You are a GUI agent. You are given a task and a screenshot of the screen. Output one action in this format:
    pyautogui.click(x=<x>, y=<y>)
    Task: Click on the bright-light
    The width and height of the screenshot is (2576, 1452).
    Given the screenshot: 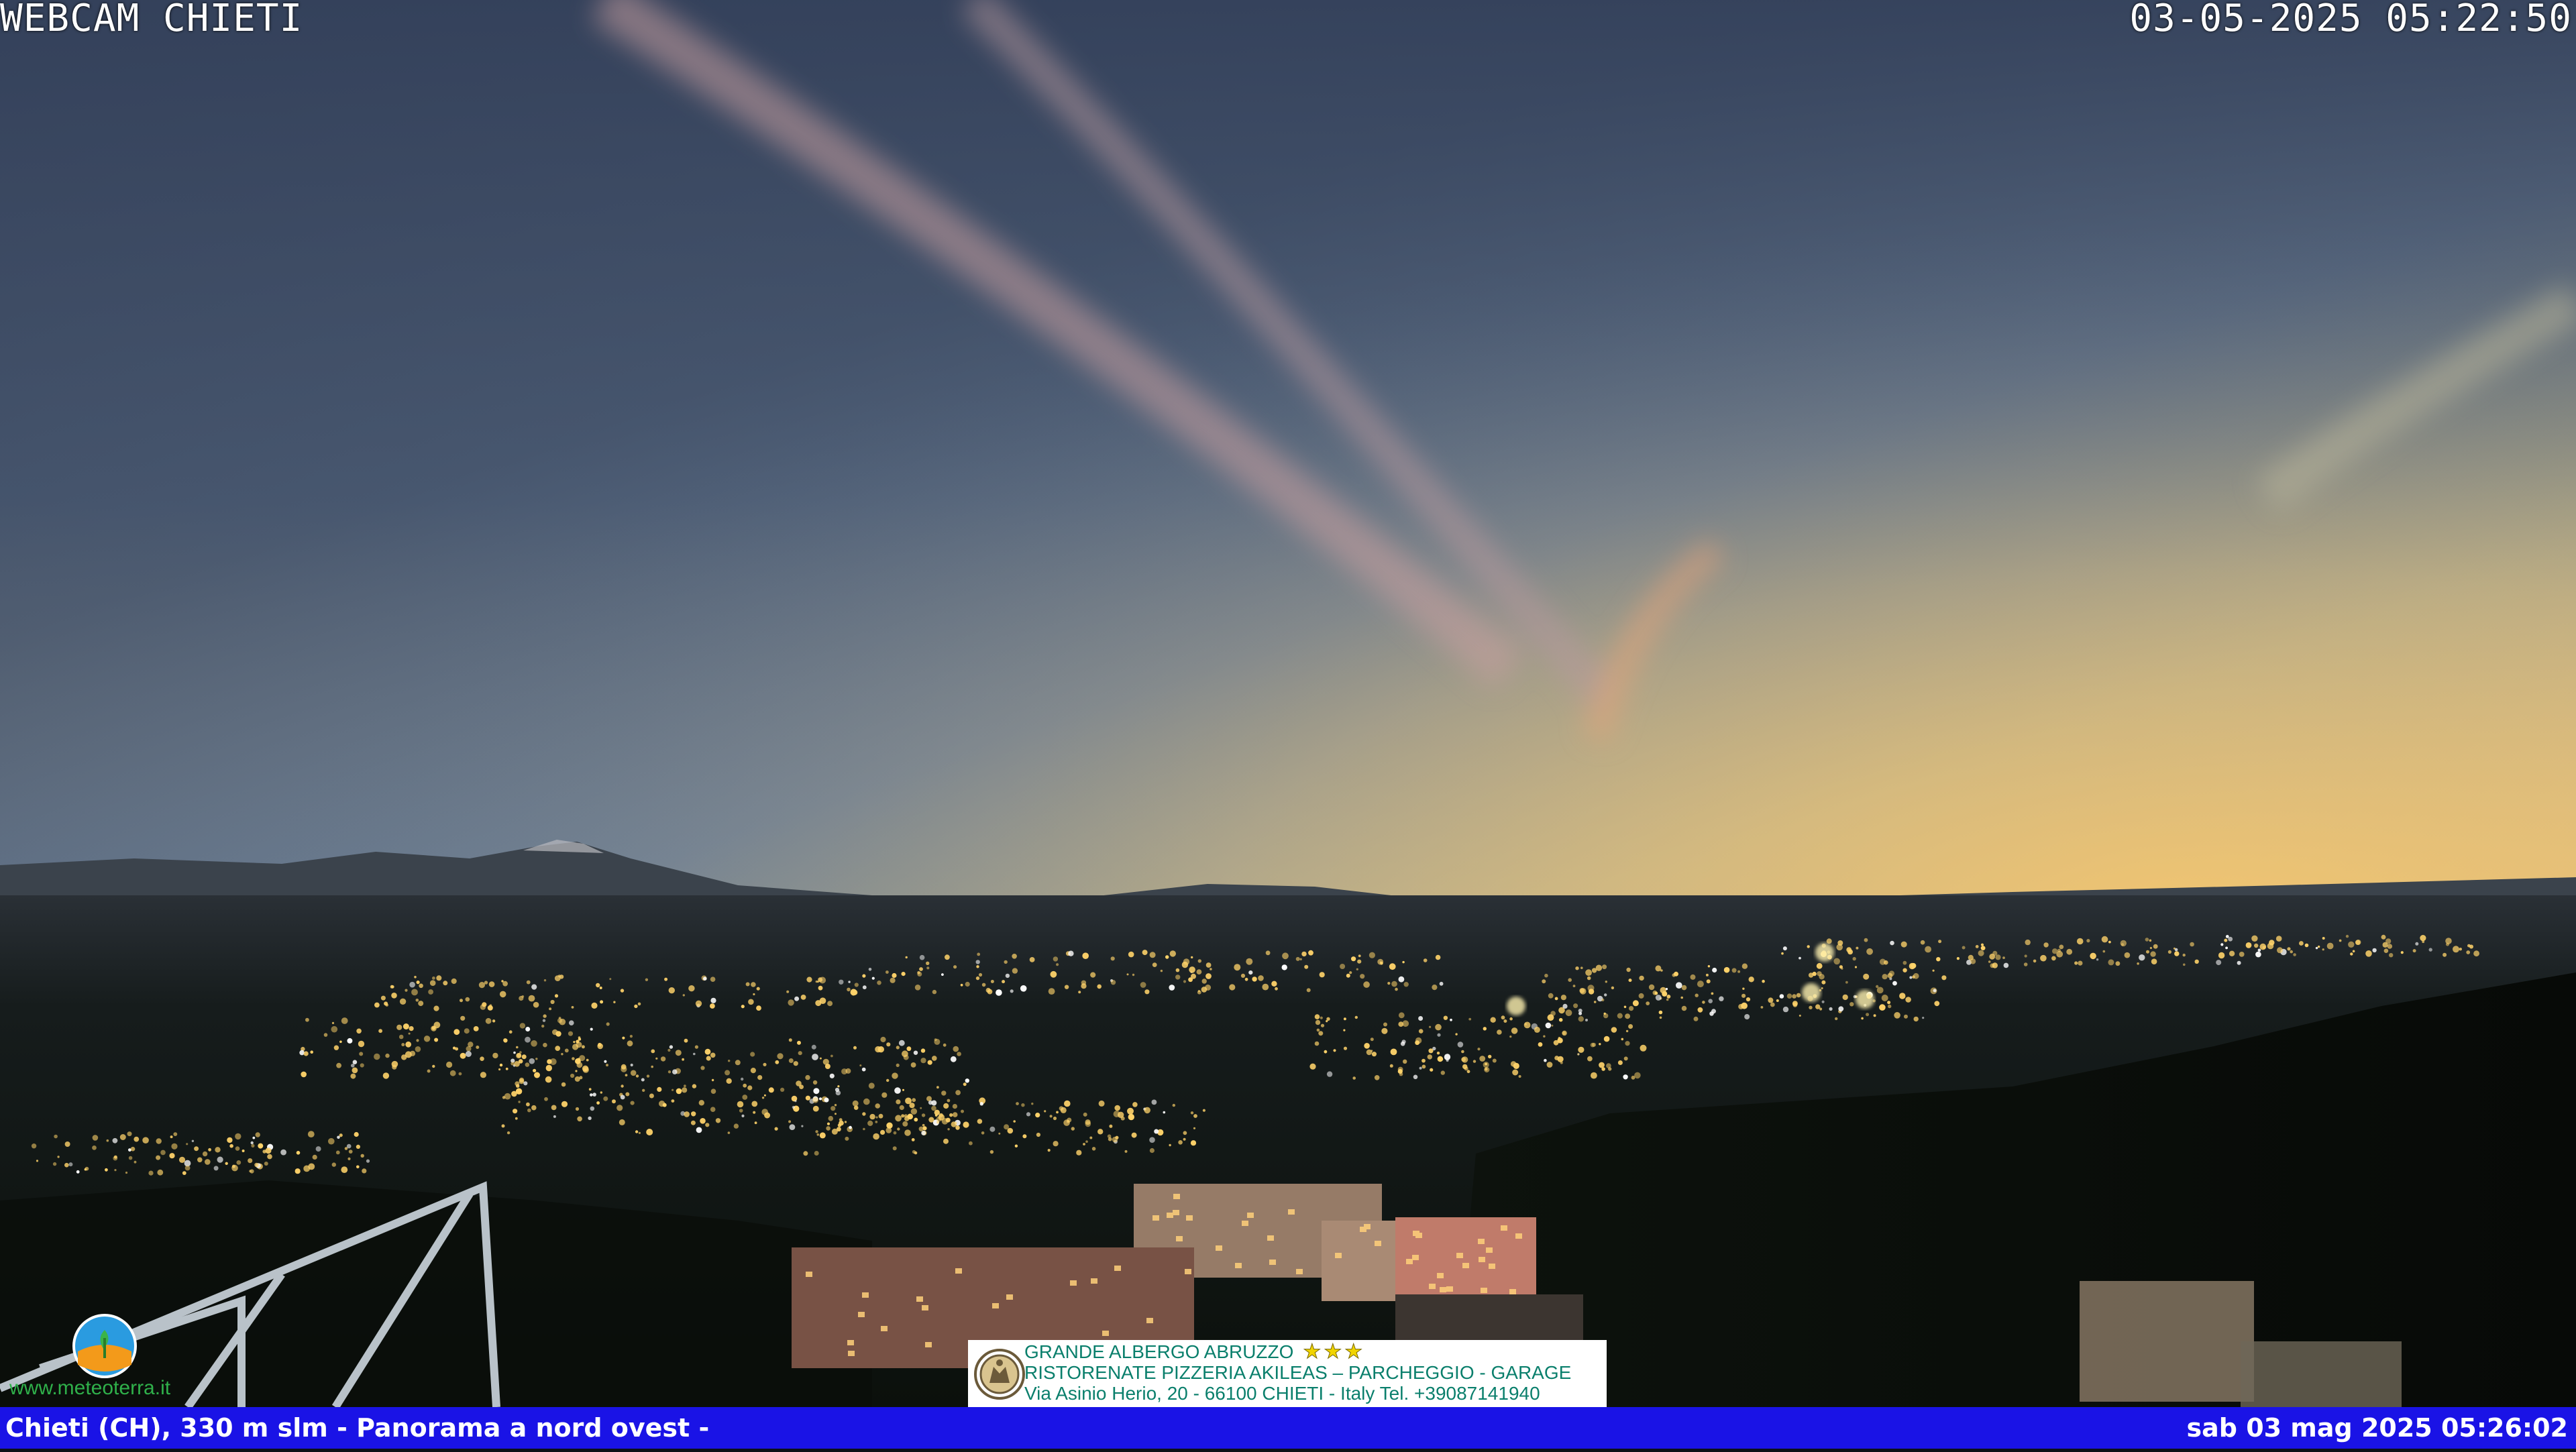 What is the action you would take?
    pyautogui.click(x=1824, y=952)
    